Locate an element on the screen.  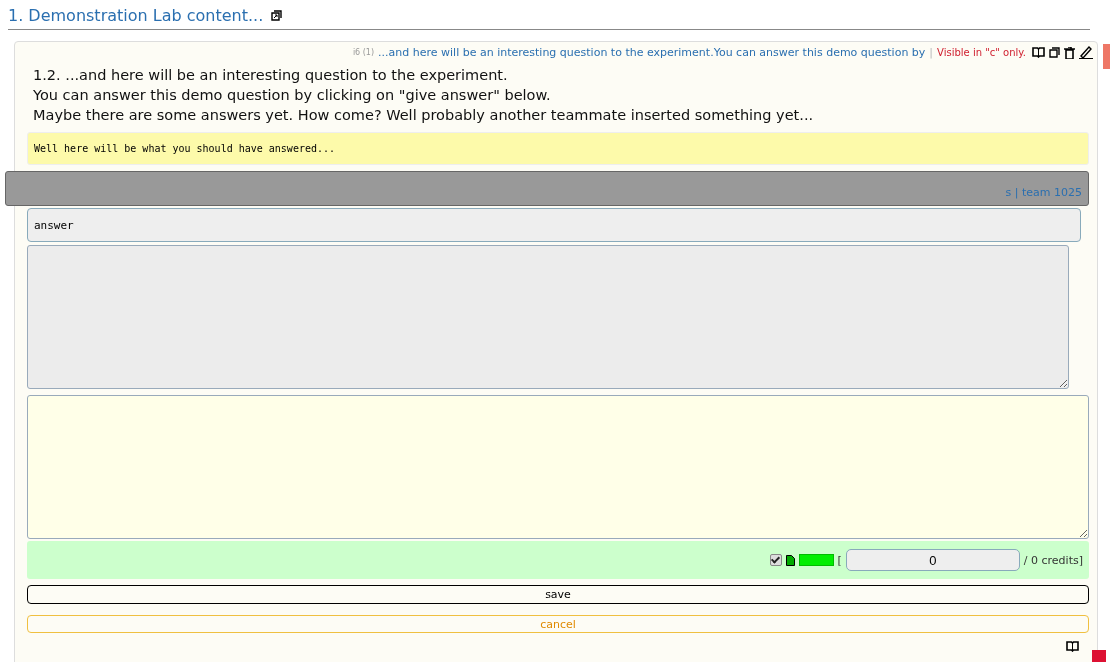
points-field: 0 is located at coordinates (932, 560).